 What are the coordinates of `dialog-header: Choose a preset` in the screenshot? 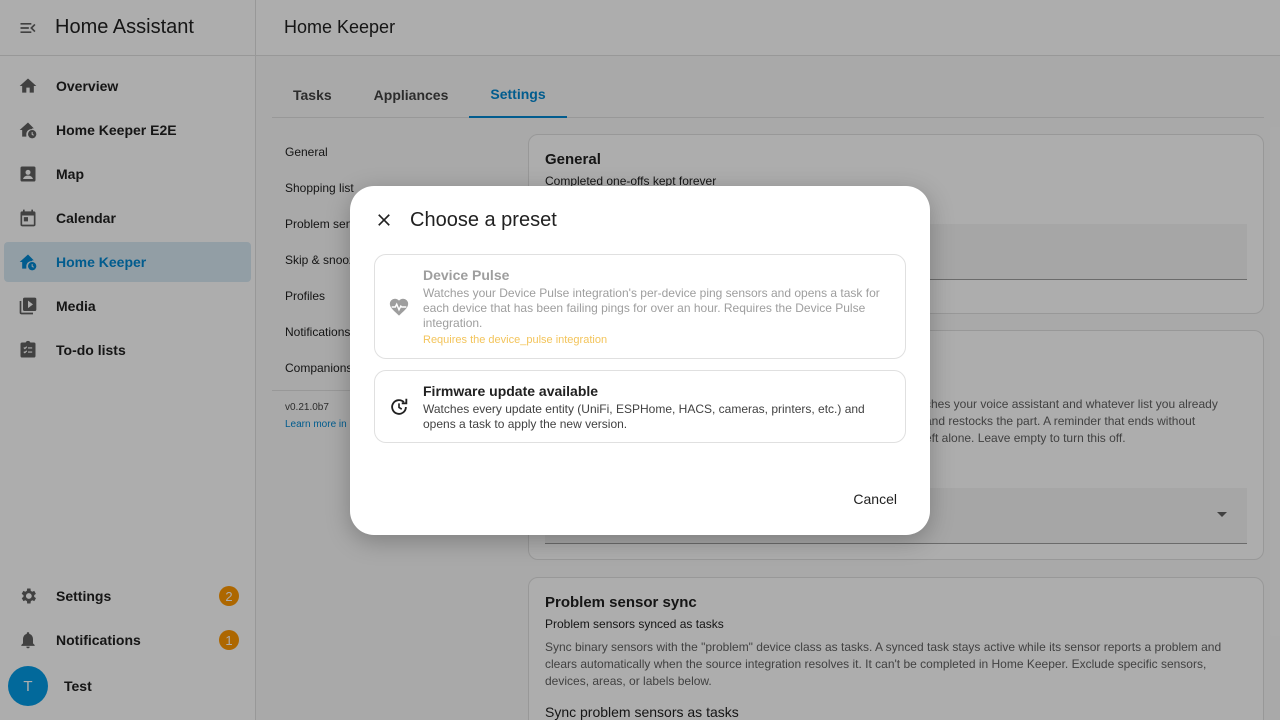 It's located at (465, 220).